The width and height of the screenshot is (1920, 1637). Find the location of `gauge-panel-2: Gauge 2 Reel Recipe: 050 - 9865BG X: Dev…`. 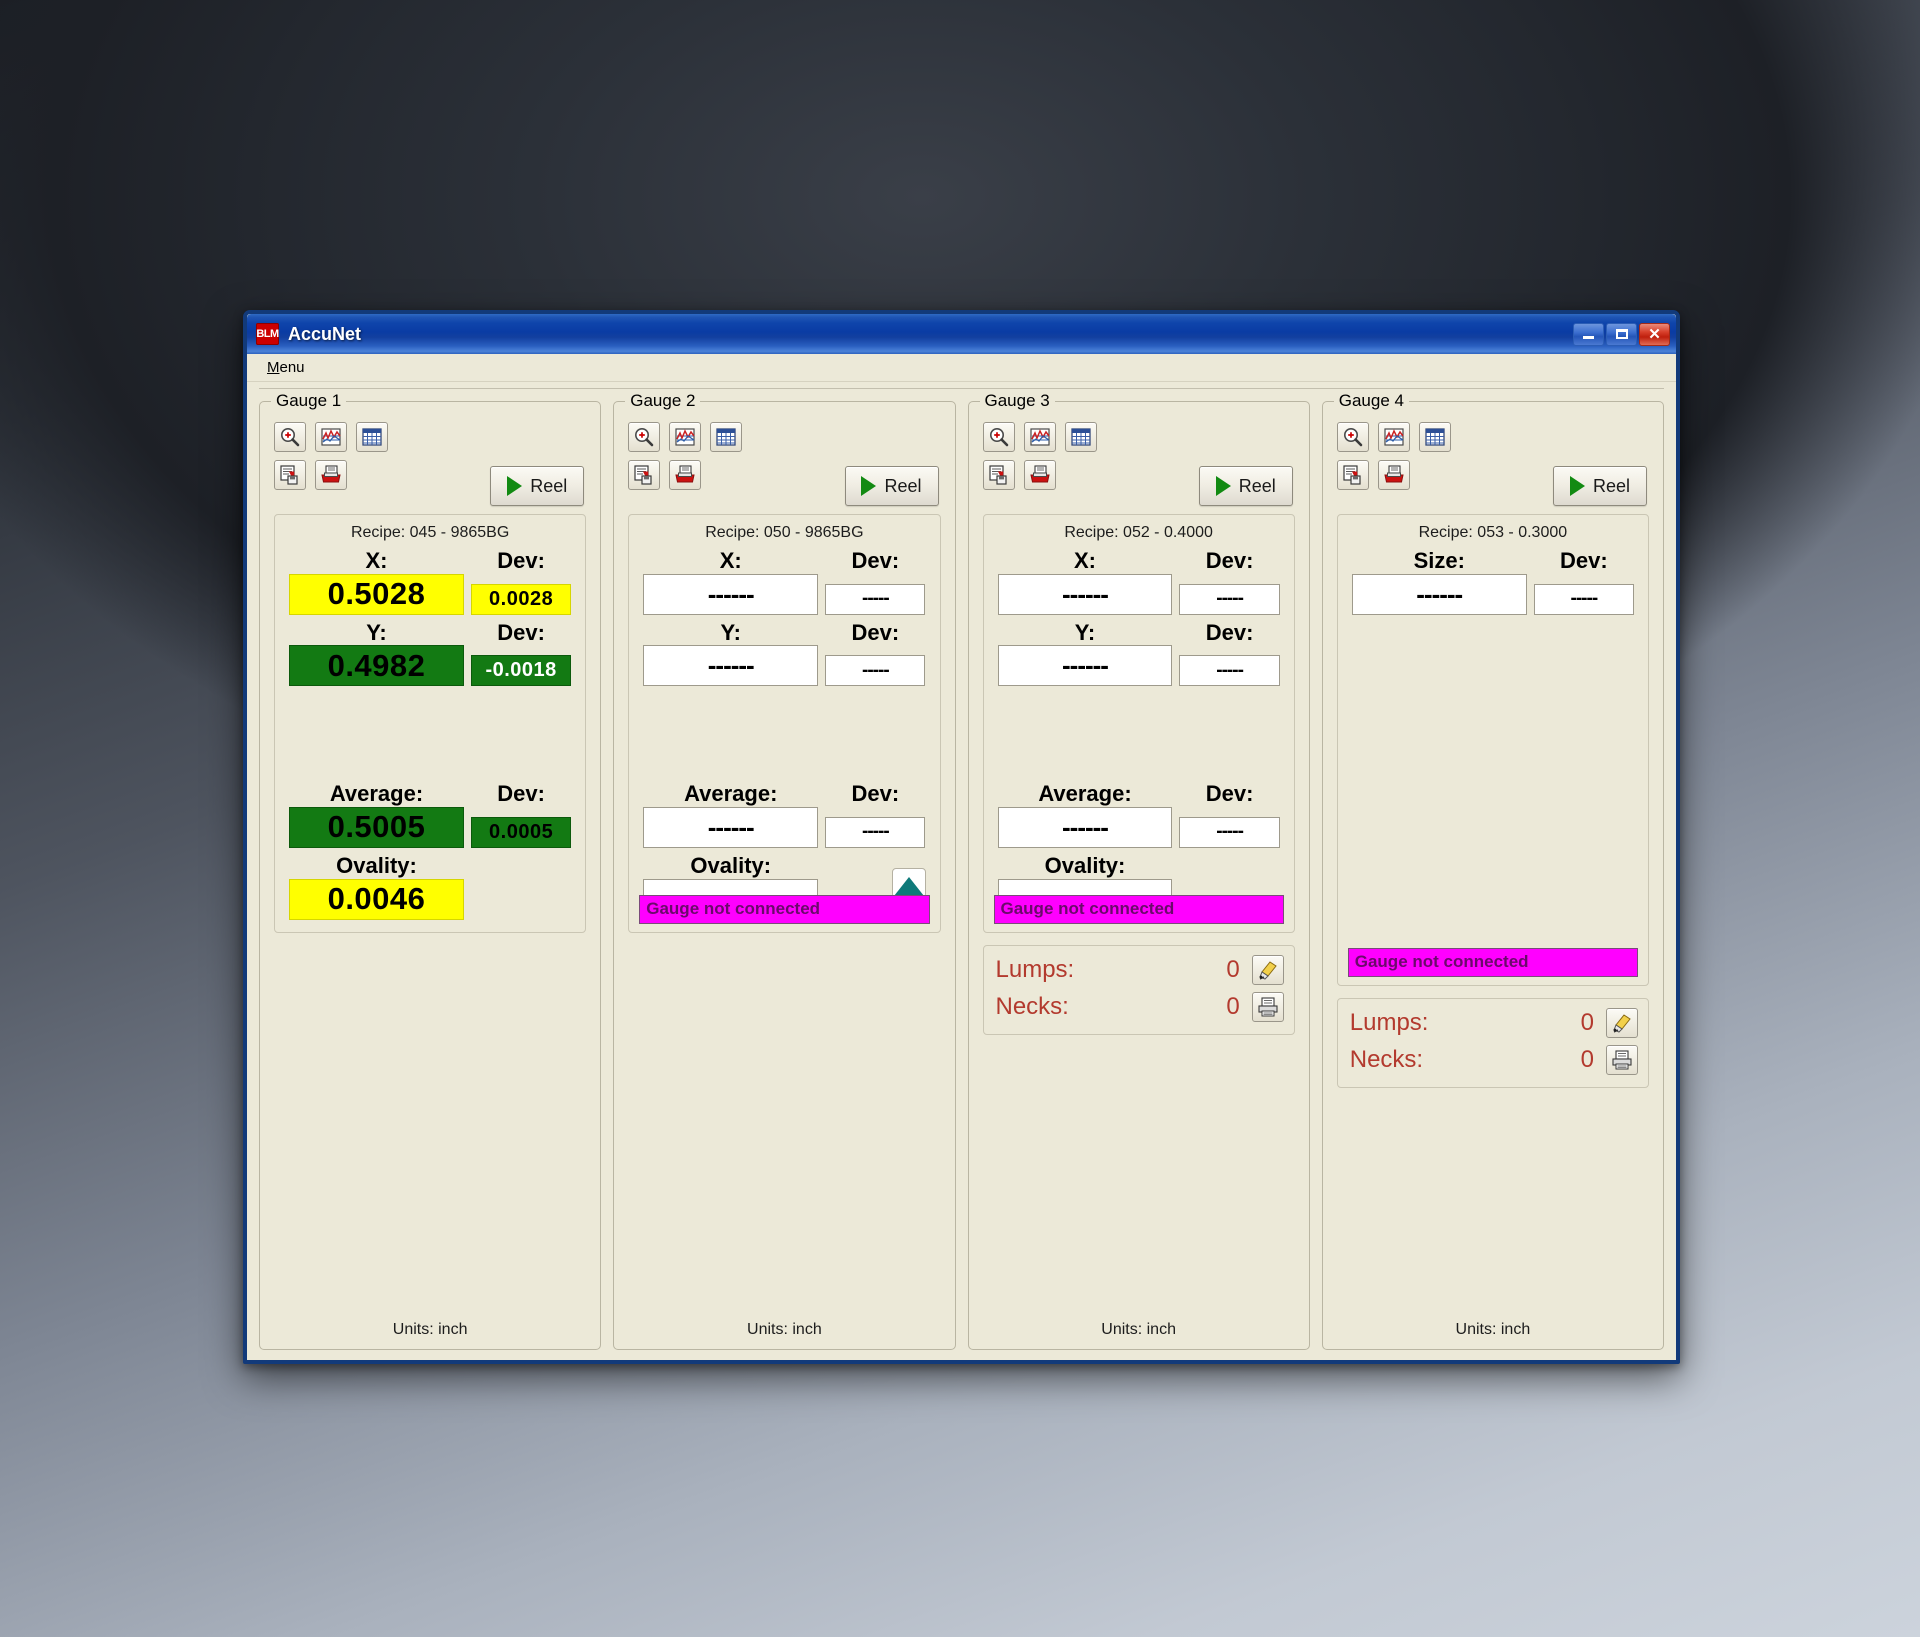

gauge-panel-2: Gauge 2 Reel Recipe: 050 - 9865BG X: Dev… is located at coordinates (784, 870).